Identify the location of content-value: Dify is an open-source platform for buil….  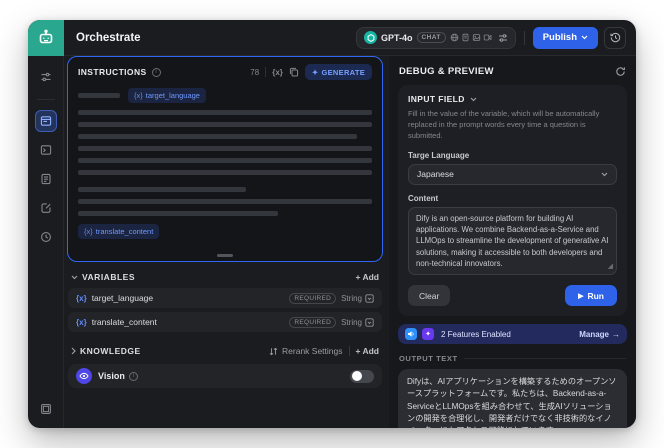
(512, 240).